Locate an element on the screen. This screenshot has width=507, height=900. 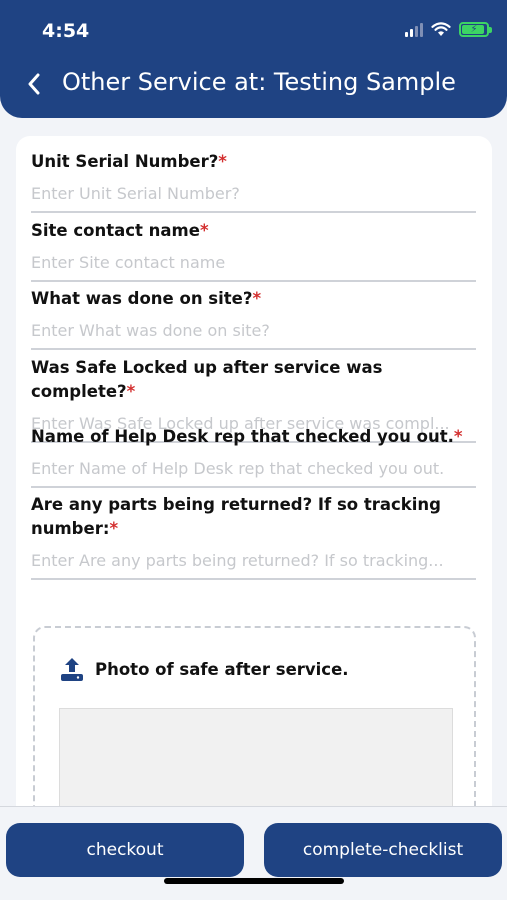
signal-icon is located at coordinates (414, 29).